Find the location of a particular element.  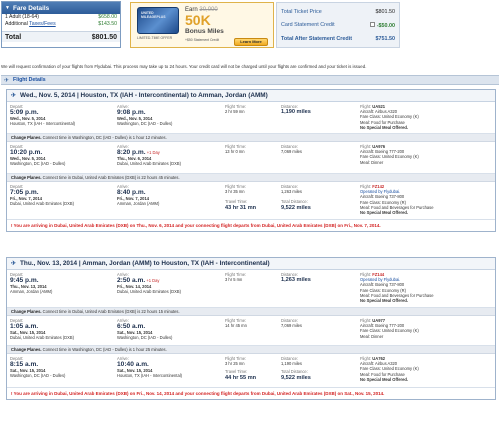

special-meal-note: No Special Meal Offered. is located at coordinates (384, 127).